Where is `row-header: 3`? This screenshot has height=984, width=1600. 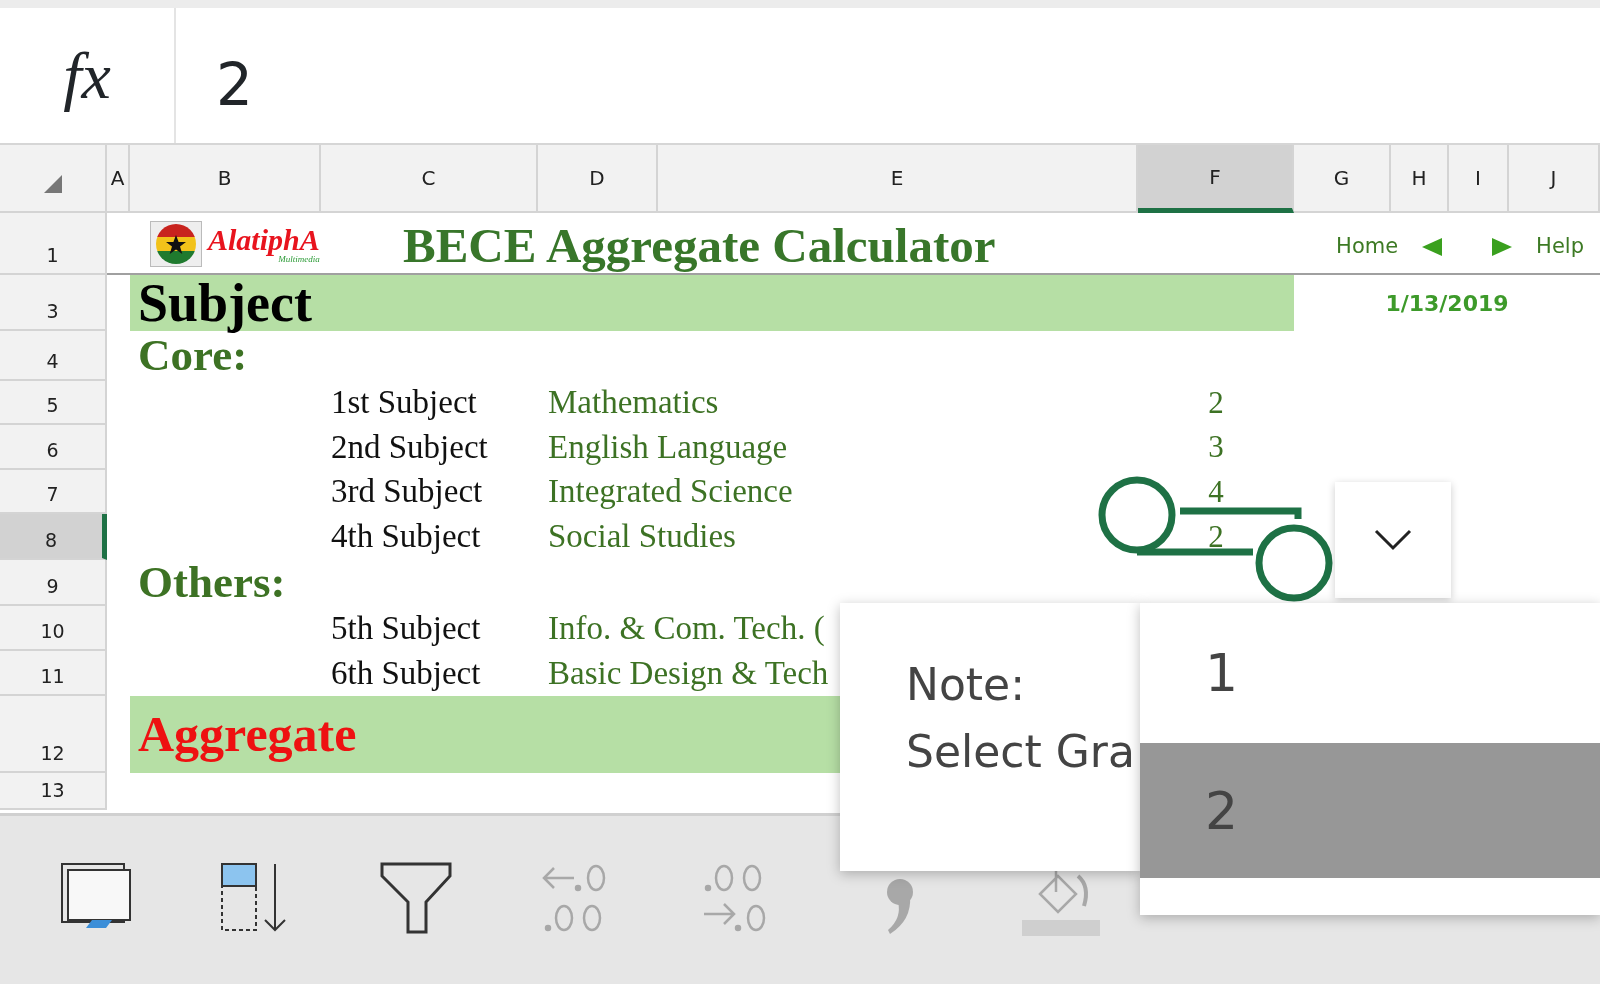
row-header: 3 is located at coordinates (53, 303).